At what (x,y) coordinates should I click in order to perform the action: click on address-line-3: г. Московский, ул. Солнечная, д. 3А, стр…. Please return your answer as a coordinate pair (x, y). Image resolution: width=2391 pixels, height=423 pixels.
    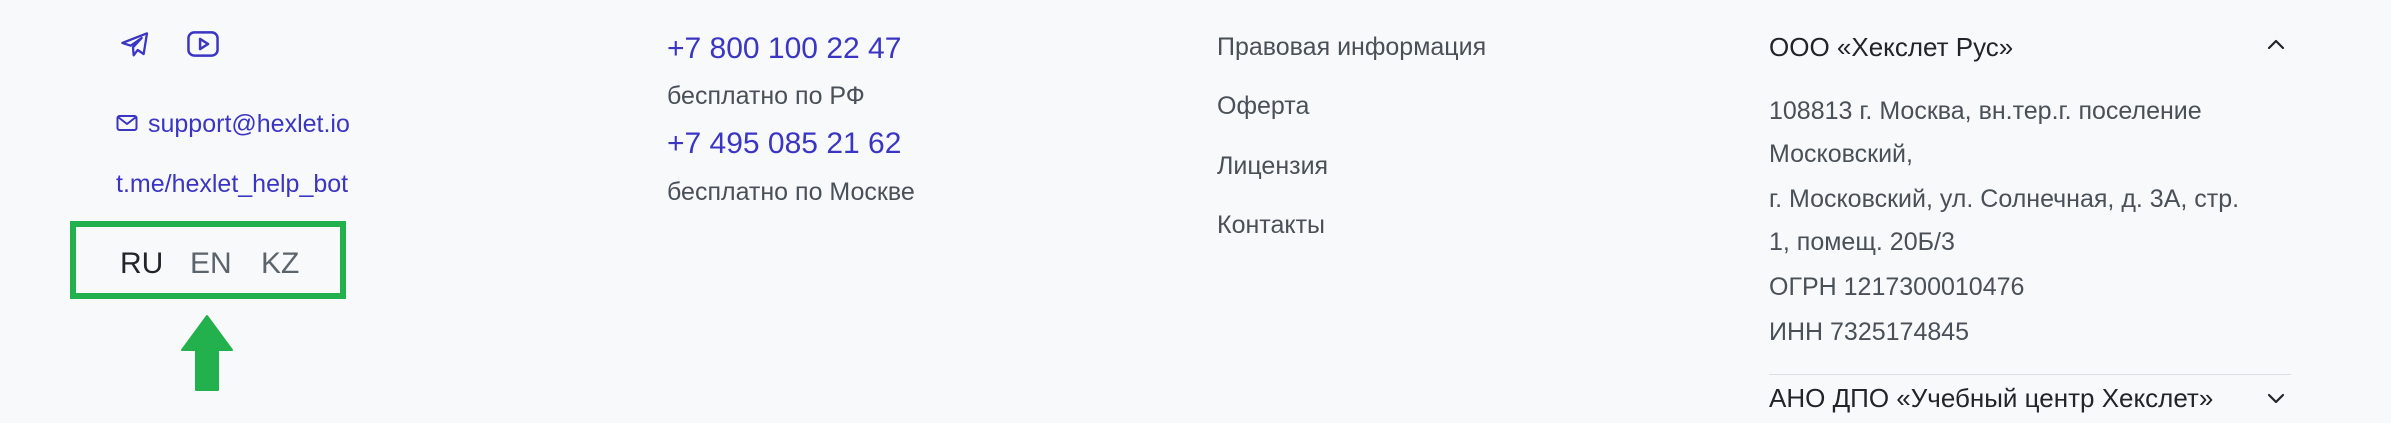
    Looking at the image, I should click on (2004, 199).